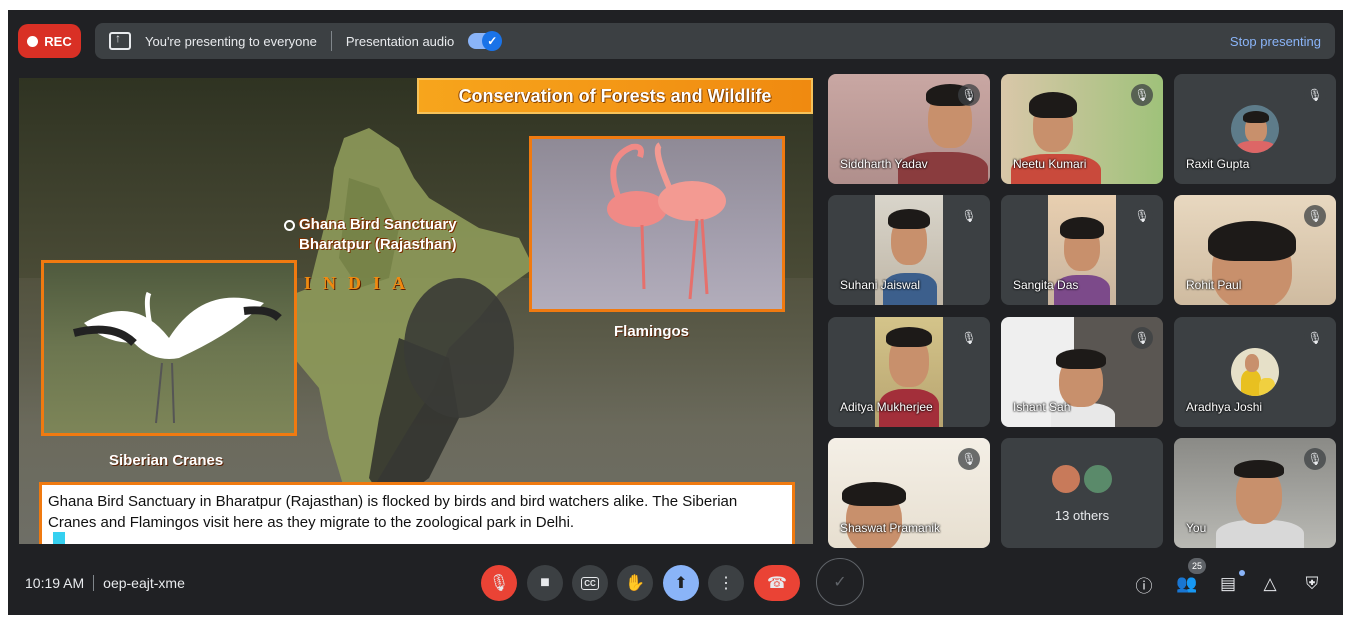  Describe the element at coordinates (144, 583) in the screenshot. I see `meeting-code: oep-eajt-xme` at that location.